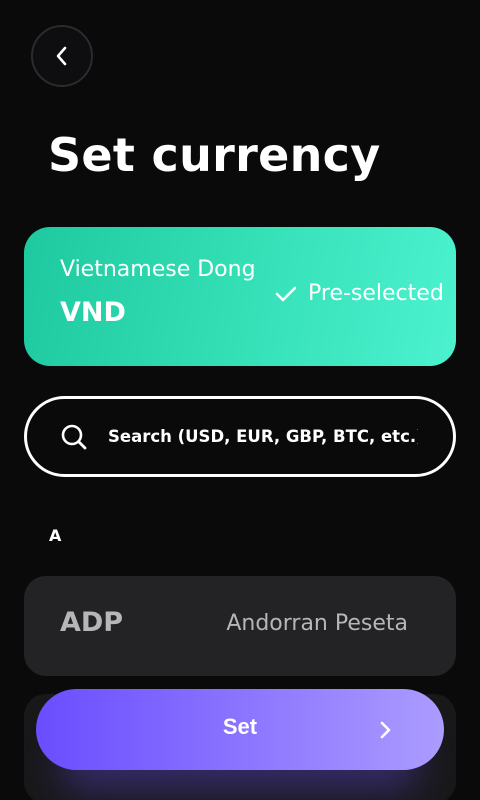 The width and height of the screenshot is (480, 800). I want to click on search-input, so click(263, 436).